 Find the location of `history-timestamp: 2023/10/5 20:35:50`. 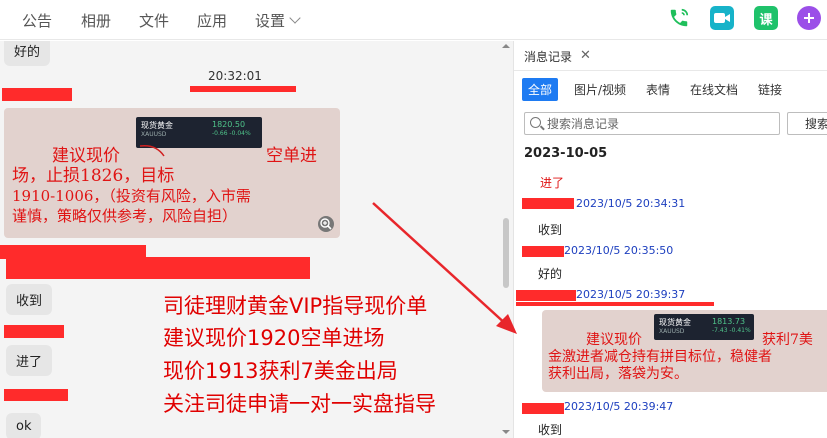

history-timestamp: 2023/10/5 20:35:50 is located at coordinates (619, 250).